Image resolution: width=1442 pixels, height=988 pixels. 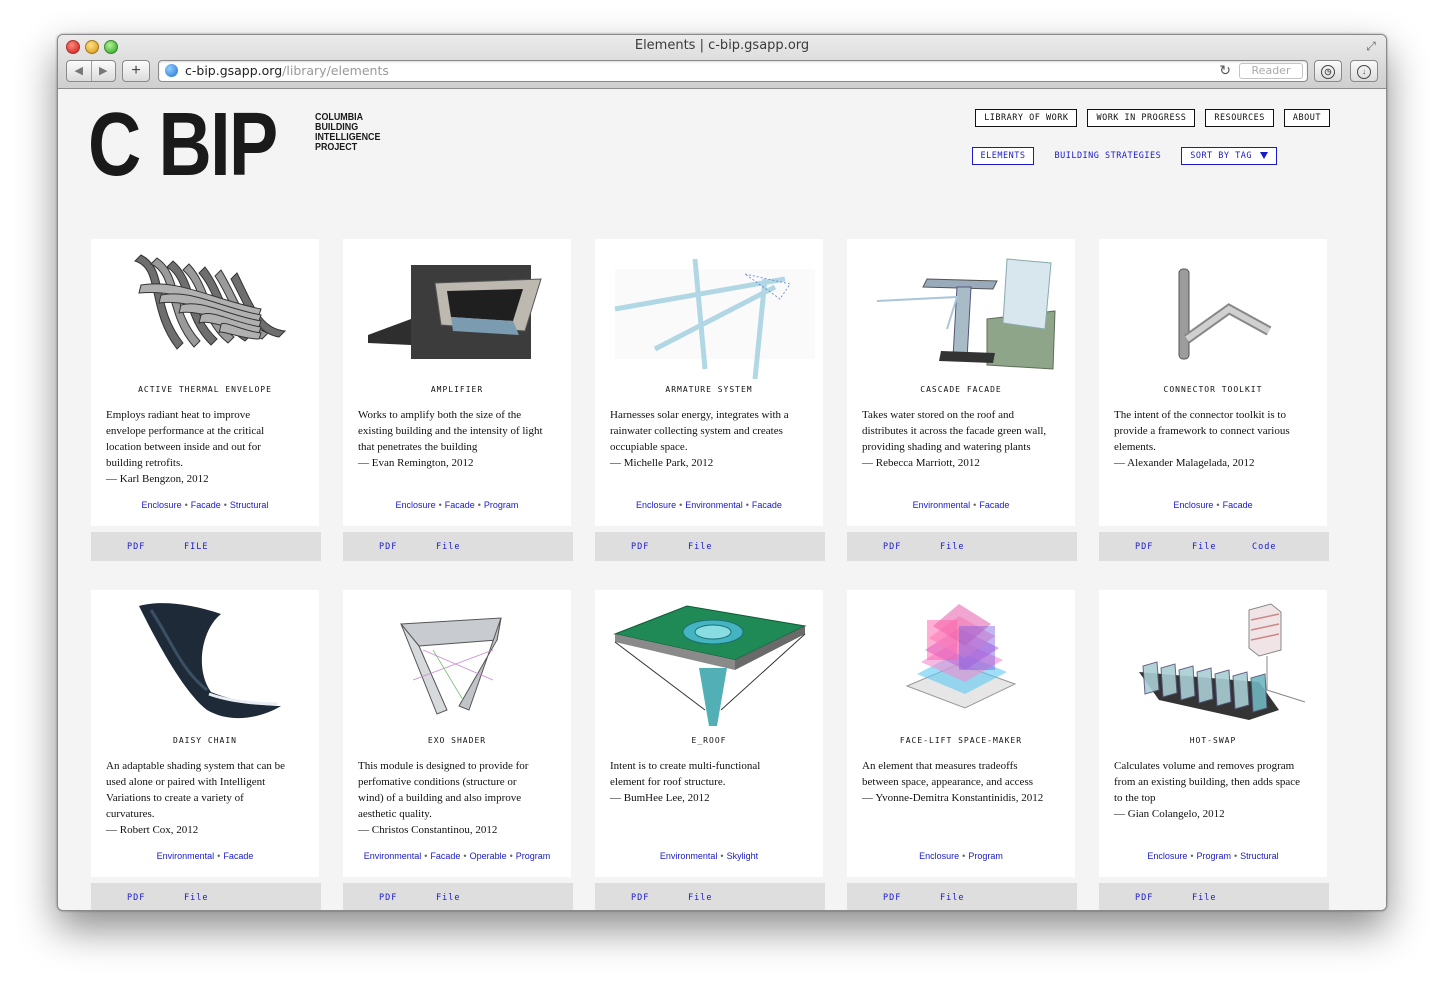 I want to click on element-download-bar: PDF FILE, so click(x=206, y=546).